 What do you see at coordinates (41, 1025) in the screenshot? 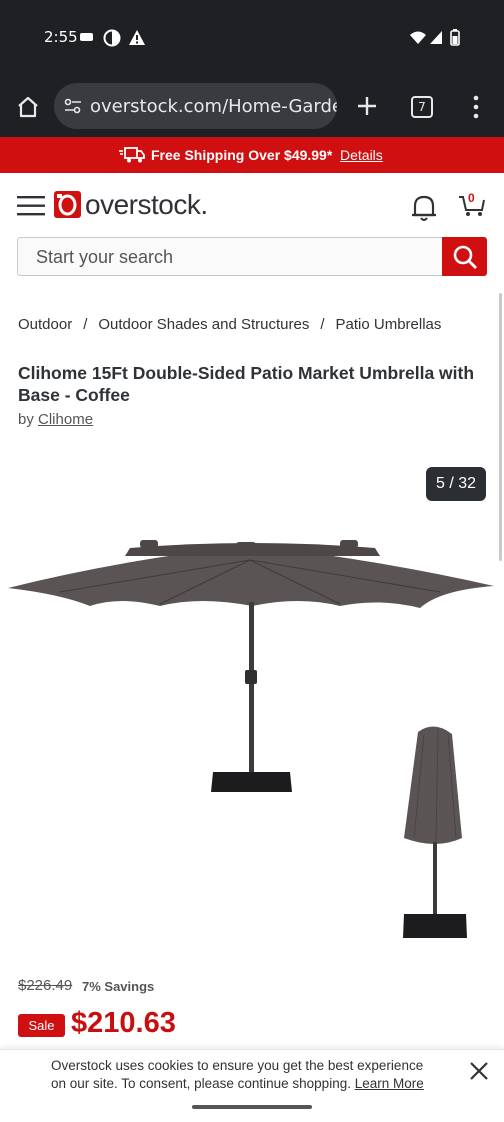
I see `sale-badge: Sale` at bounding box center [41, 1025].